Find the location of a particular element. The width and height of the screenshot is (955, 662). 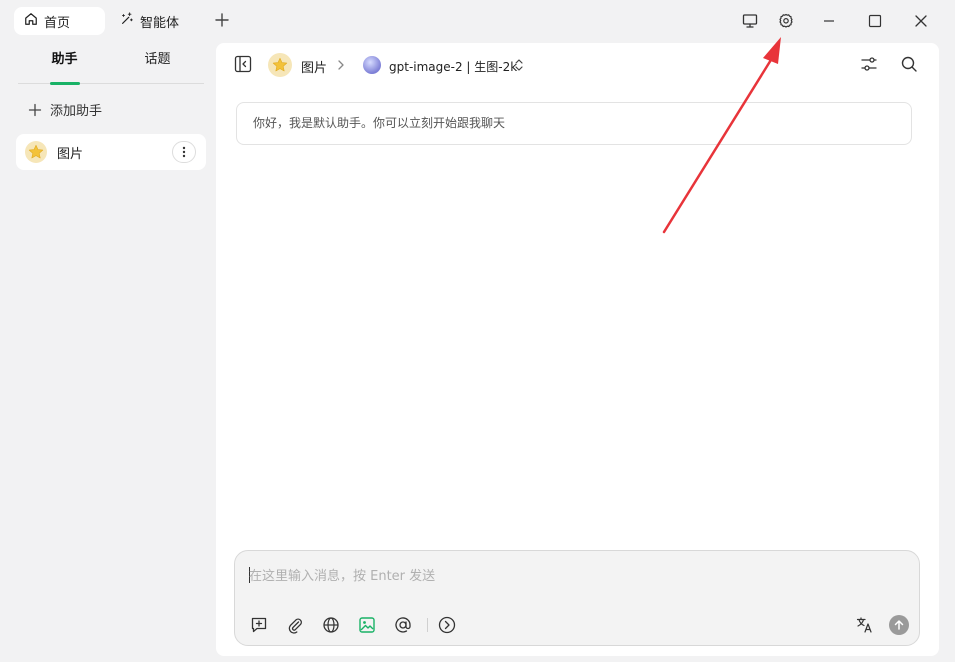

toolbar-divider is located at coordinates (427, 625).